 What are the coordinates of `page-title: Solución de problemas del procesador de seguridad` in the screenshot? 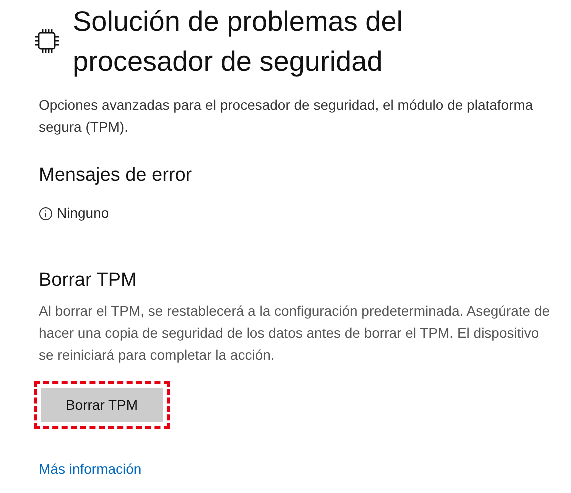 It's located at (238, 42).